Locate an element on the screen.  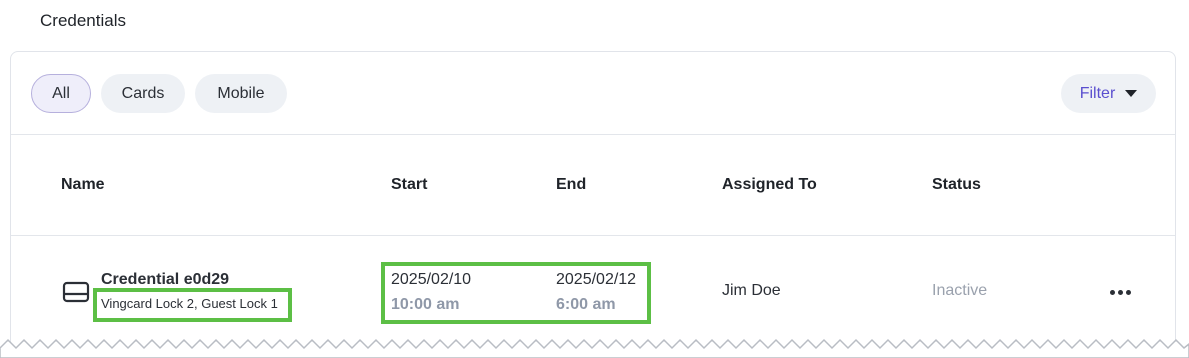
filter-label: Filter is located at coordinates (1097, 93).